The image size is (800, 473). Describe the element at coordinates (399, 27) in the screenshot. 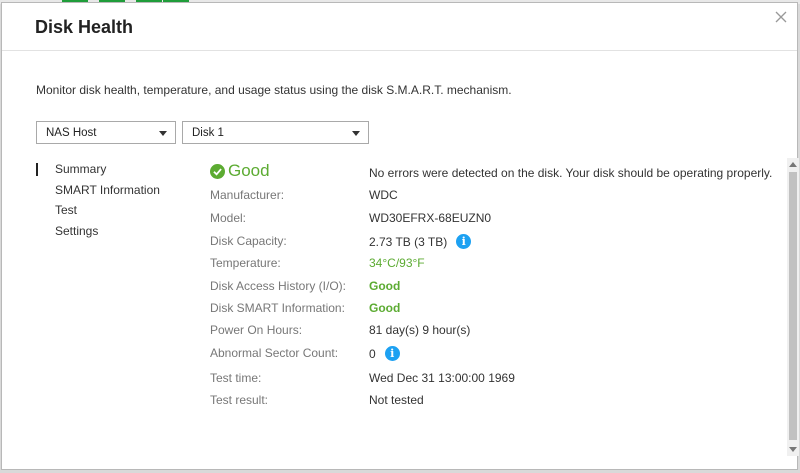

I see `dialog-header: Disk Health` at that location.